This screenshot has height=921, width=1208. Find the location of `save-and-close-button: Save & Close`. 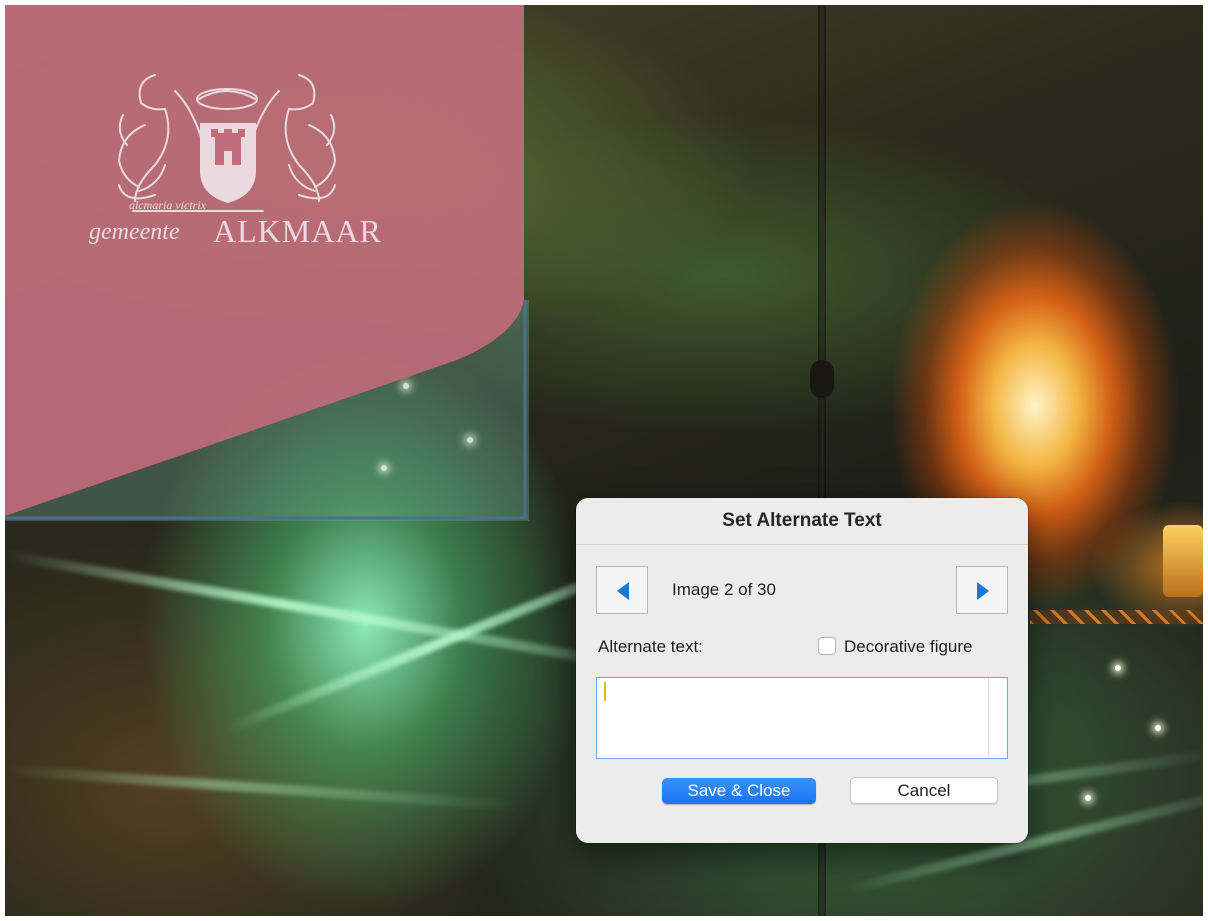

save-and-close-button: Save & Close is located at coordinates (739, 791).